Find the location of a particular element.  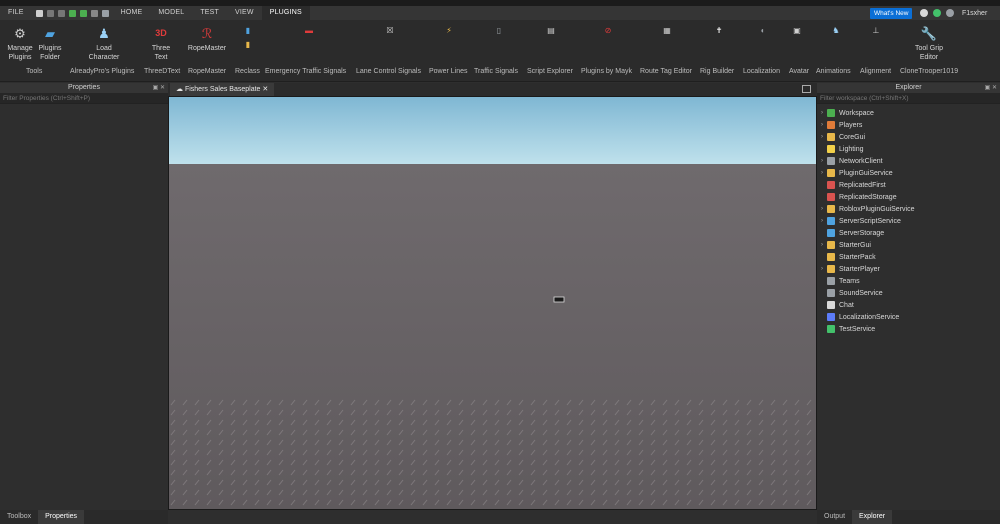

explorer-item: › Workspace is located at coordinates (908, 113).